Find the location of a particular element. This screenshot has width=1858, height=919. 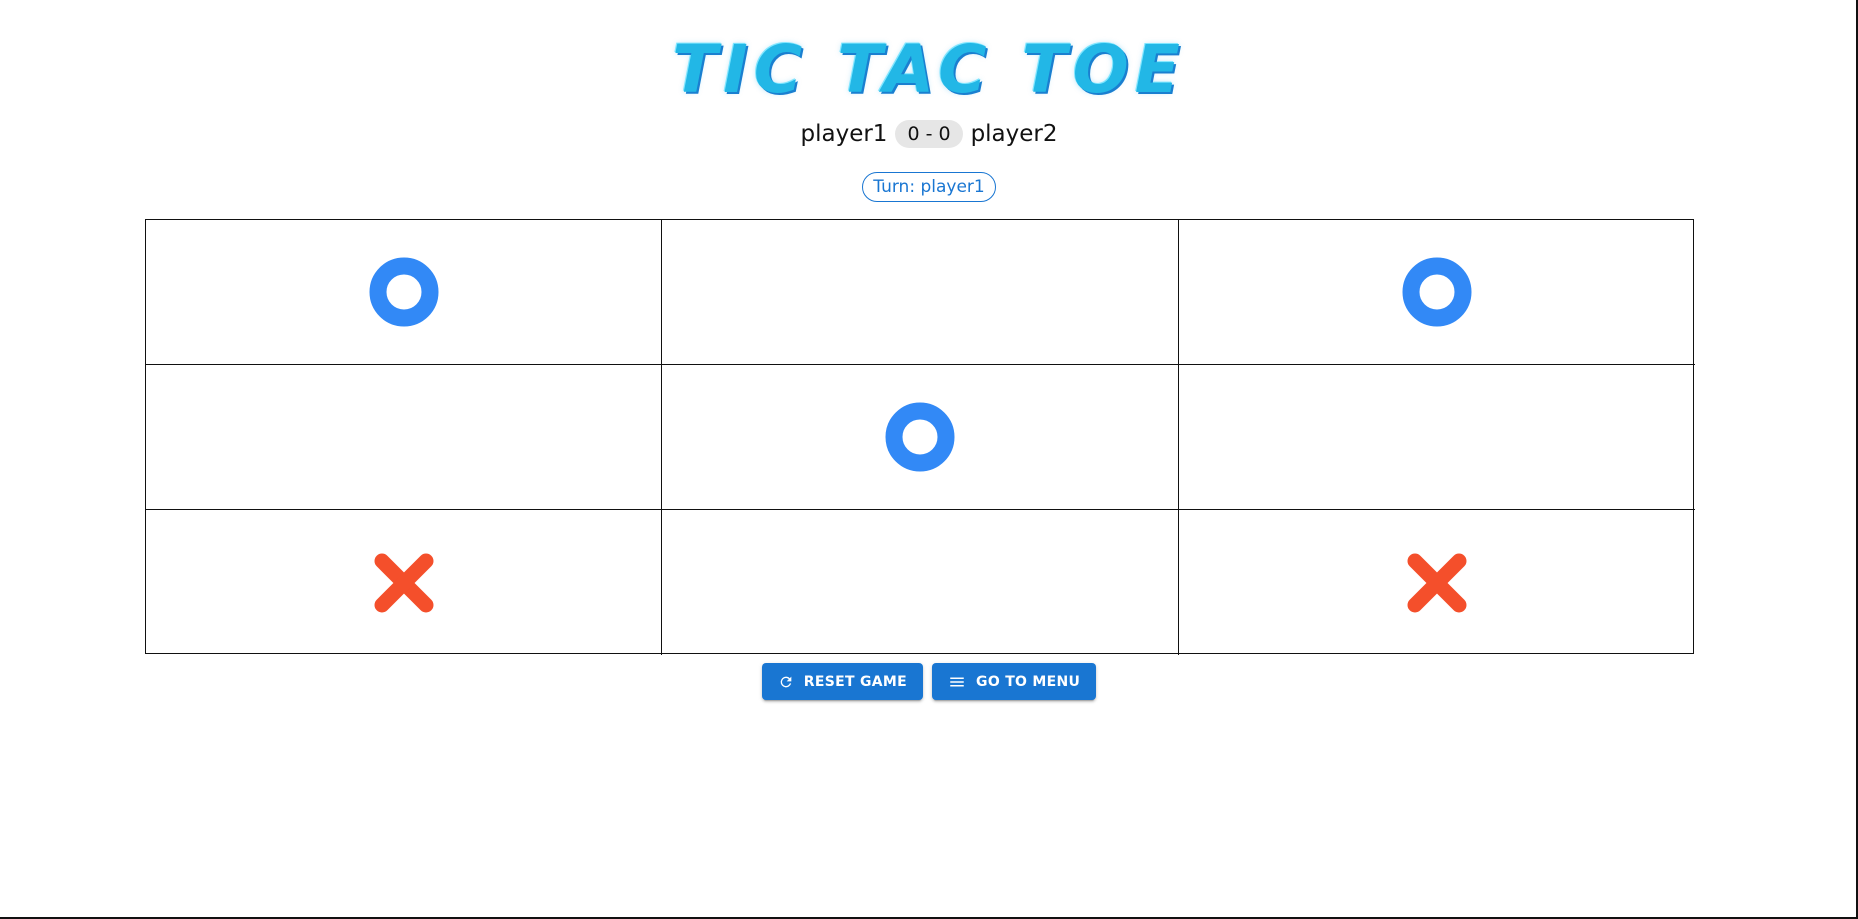

scoreboard: player1 0 - 0 player2 is located at coordinates (929, 134).